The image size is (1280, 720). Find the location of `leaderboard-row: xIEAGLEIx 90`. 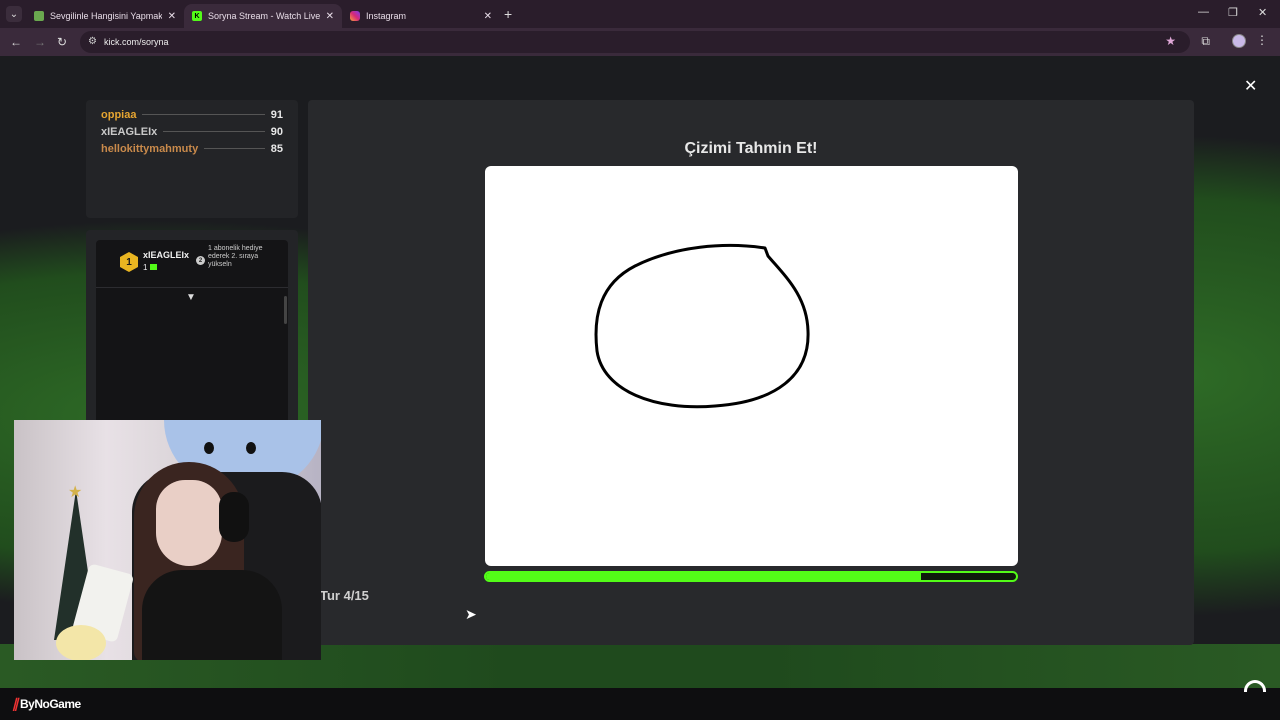

leaderboard-row: xIEAGLEIx 90 is located at coordinates (192, 131).